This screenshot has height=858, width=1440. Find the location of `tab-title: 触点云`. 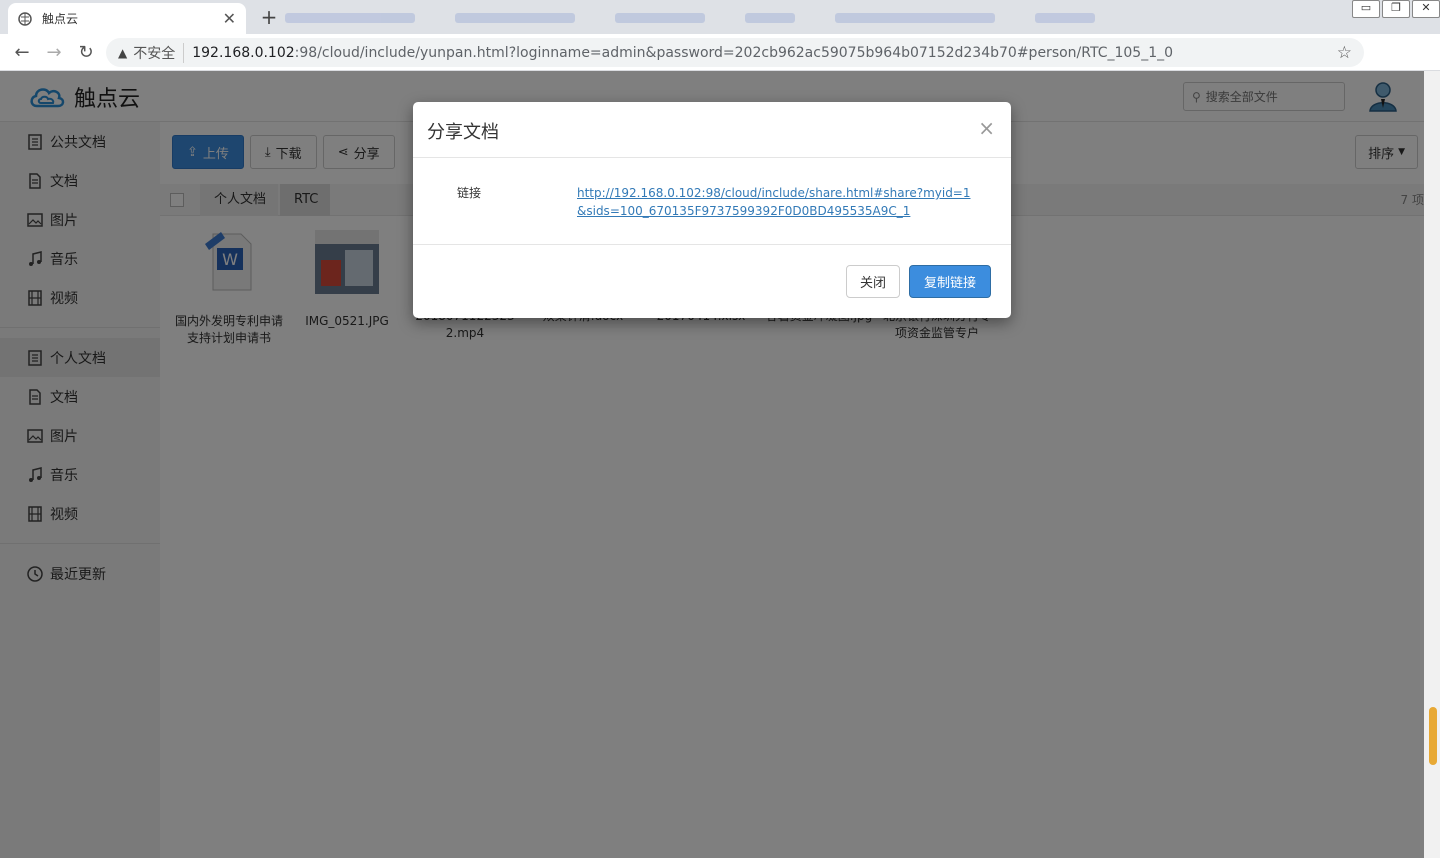

tab-title: 触点云 is located at coordinates (60, 19).